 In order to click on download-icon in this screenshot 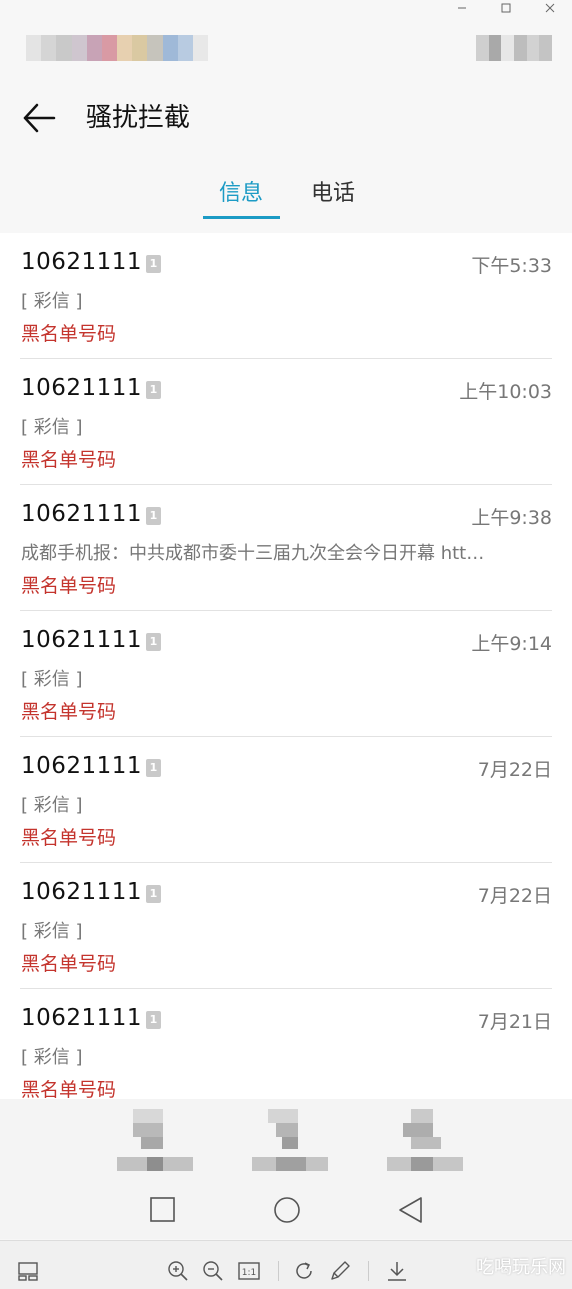, I will do `click(397, 1271)`.